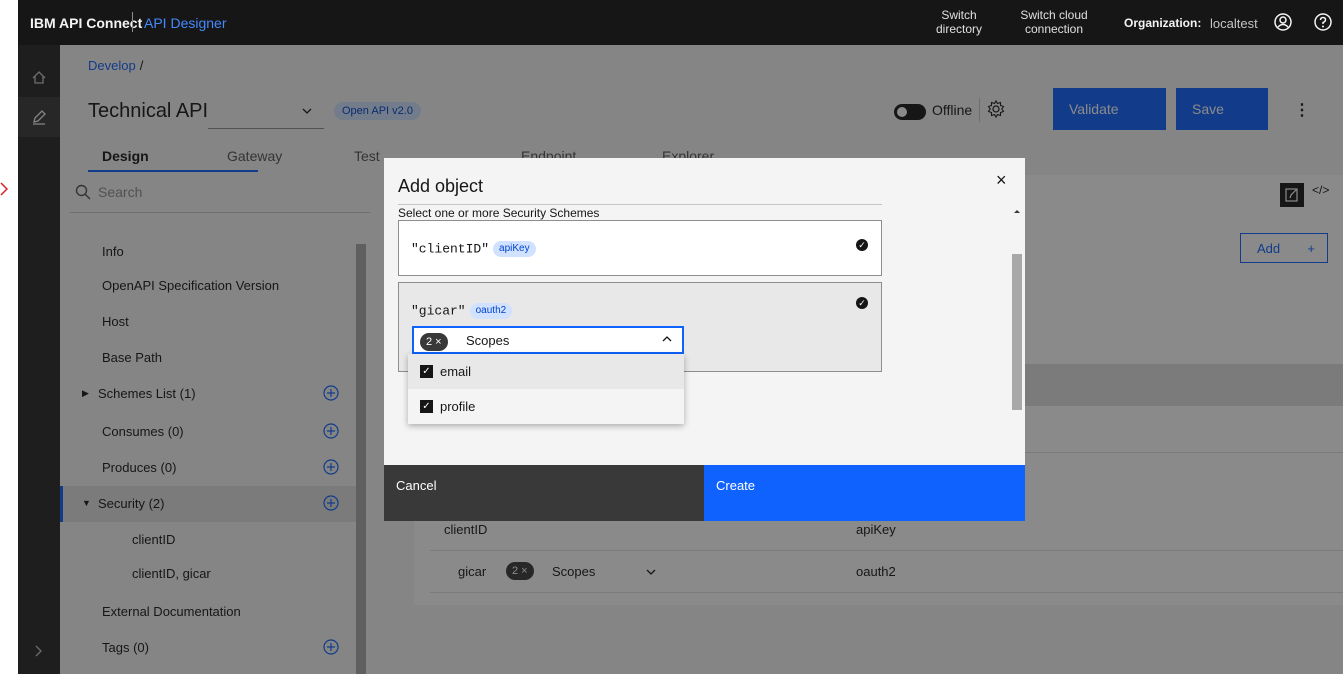 The image size is (1343, 674). Describe the element at coordinates (544, 493) in the screenshot. I see `cancel-button: Cancel` at that location.